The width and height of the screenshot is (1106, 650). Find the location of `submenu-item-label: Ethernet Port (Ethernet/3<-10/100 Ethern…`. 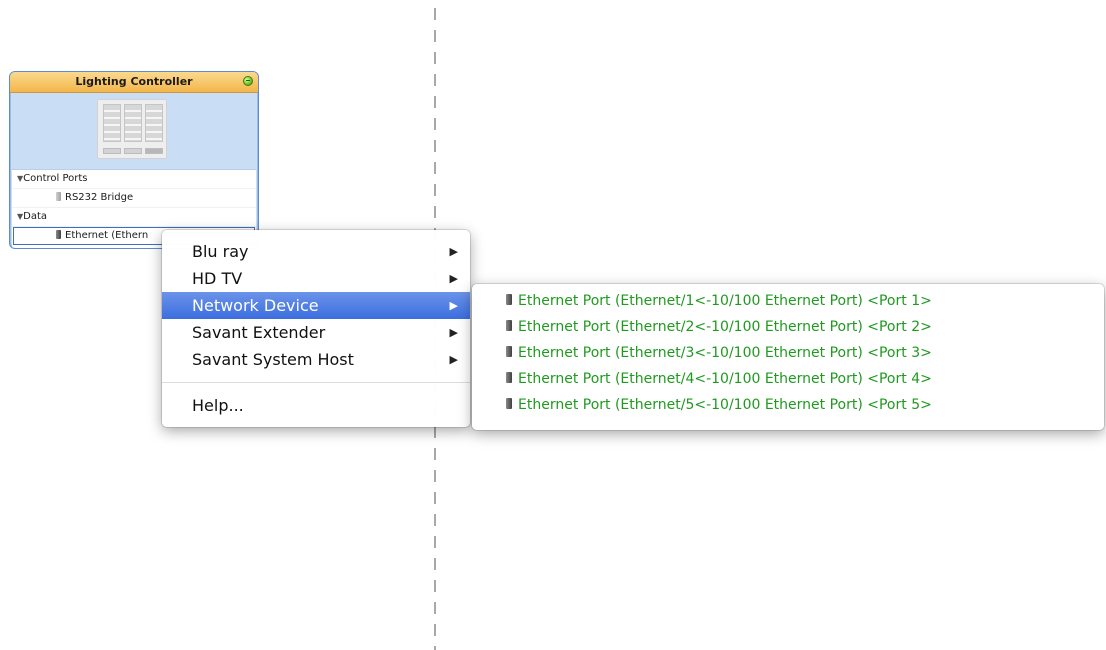

submenu-item-label: Ethernet Port (Ethernet/3<-10/100 Ethern… is located at coordinates (725, 353).